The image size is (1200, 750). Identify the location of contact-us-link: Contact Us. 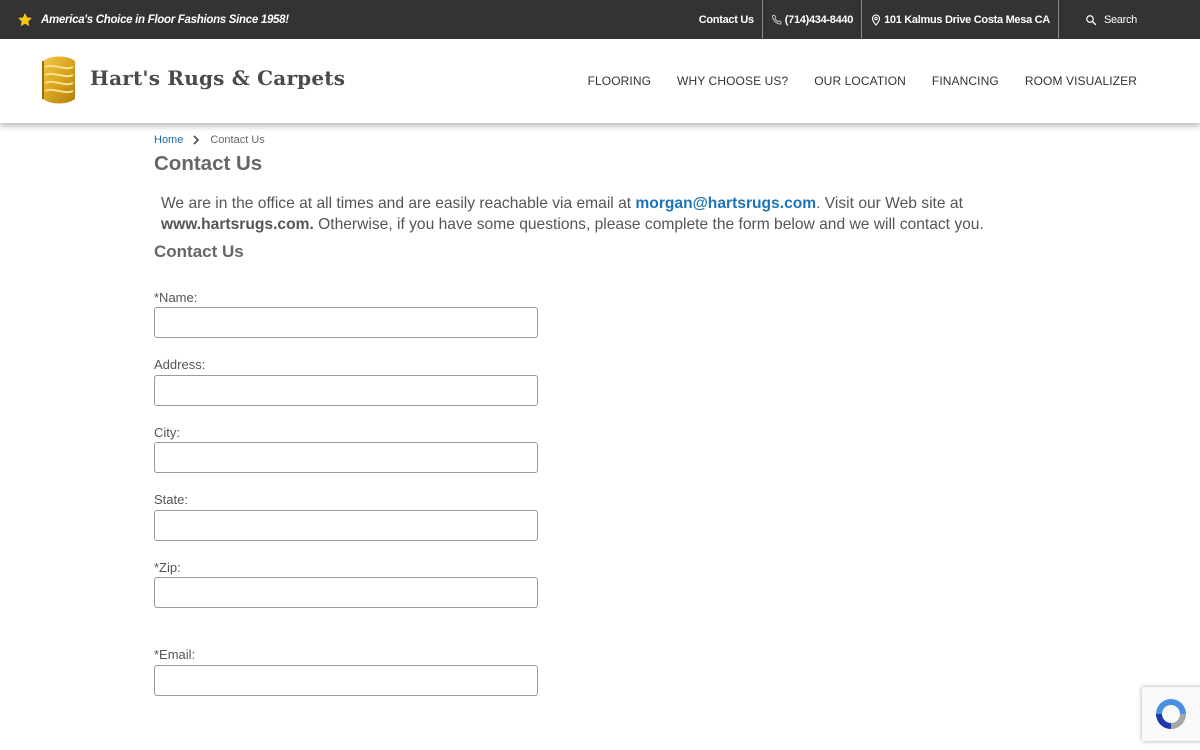
(727, 19).